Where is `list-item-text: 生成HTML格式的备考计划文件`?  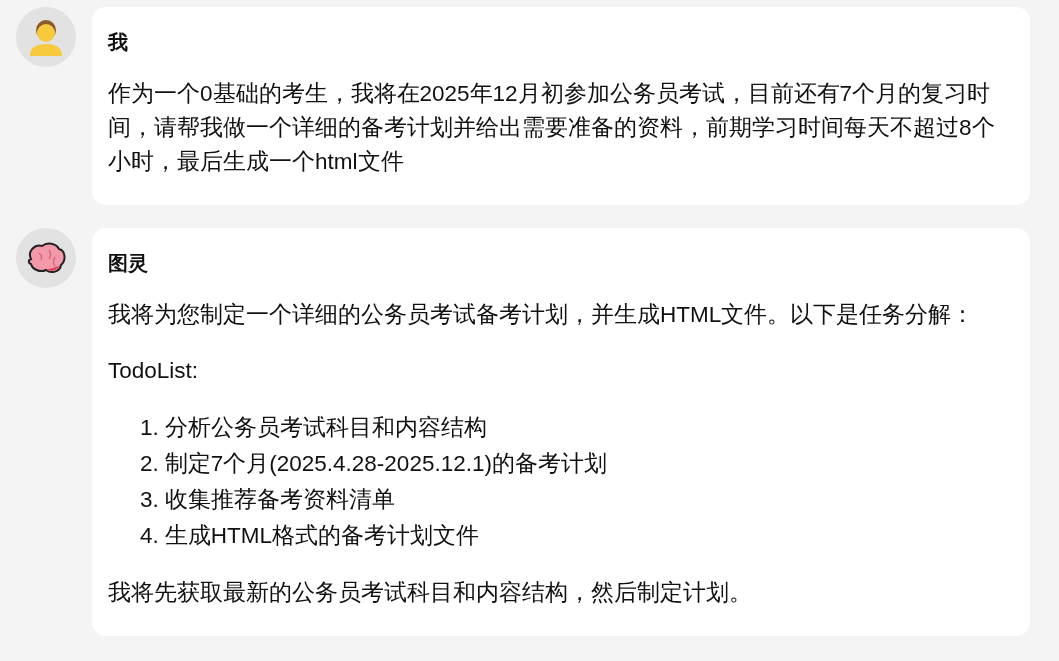
list-item-text: 生成HTML格式的备考计划文件 is located at coordinates (321, 536).